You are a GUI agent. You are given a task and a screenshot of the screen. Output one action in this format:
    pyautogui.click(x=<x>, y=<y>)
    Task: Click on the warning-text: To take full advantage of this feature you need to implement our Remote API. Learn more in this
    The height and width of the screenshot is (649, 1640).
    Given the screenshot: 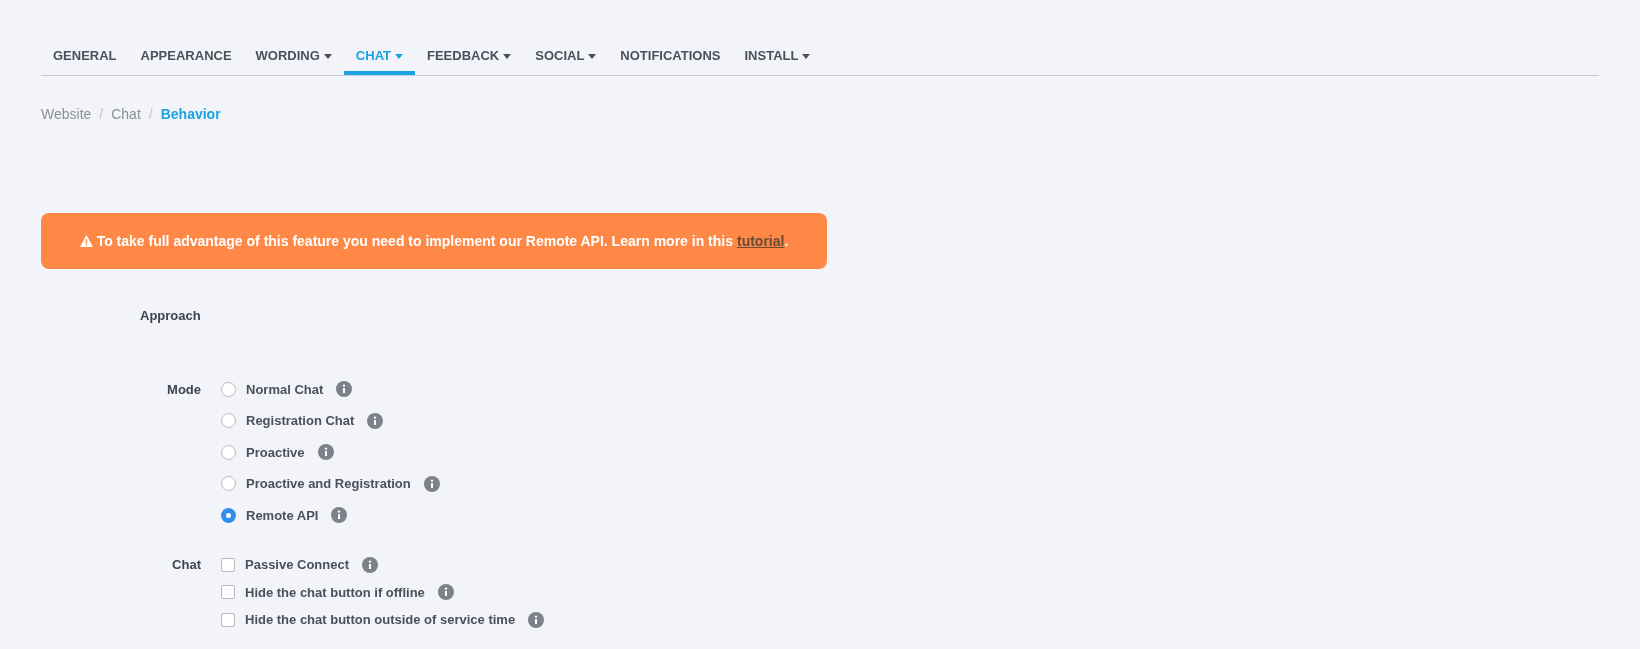 What is the action you would take?
    pyautogui.click(x=414, y=241)
    